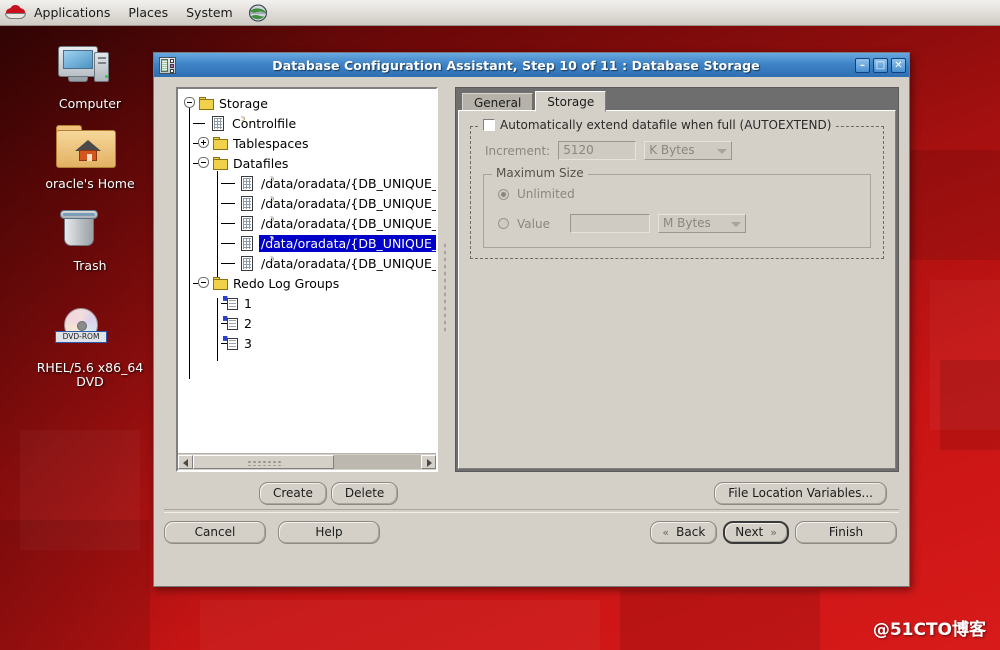 The width and height of the screenshot is (1000, 650). I want to click on tree-node-storage: Storage, so click(309, 103).